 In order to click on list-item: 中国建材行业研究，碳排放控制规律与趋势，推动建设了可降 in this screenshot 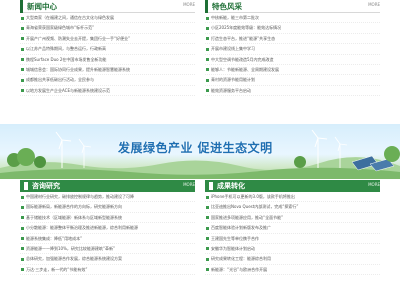, I will do `click(107, 197)`.